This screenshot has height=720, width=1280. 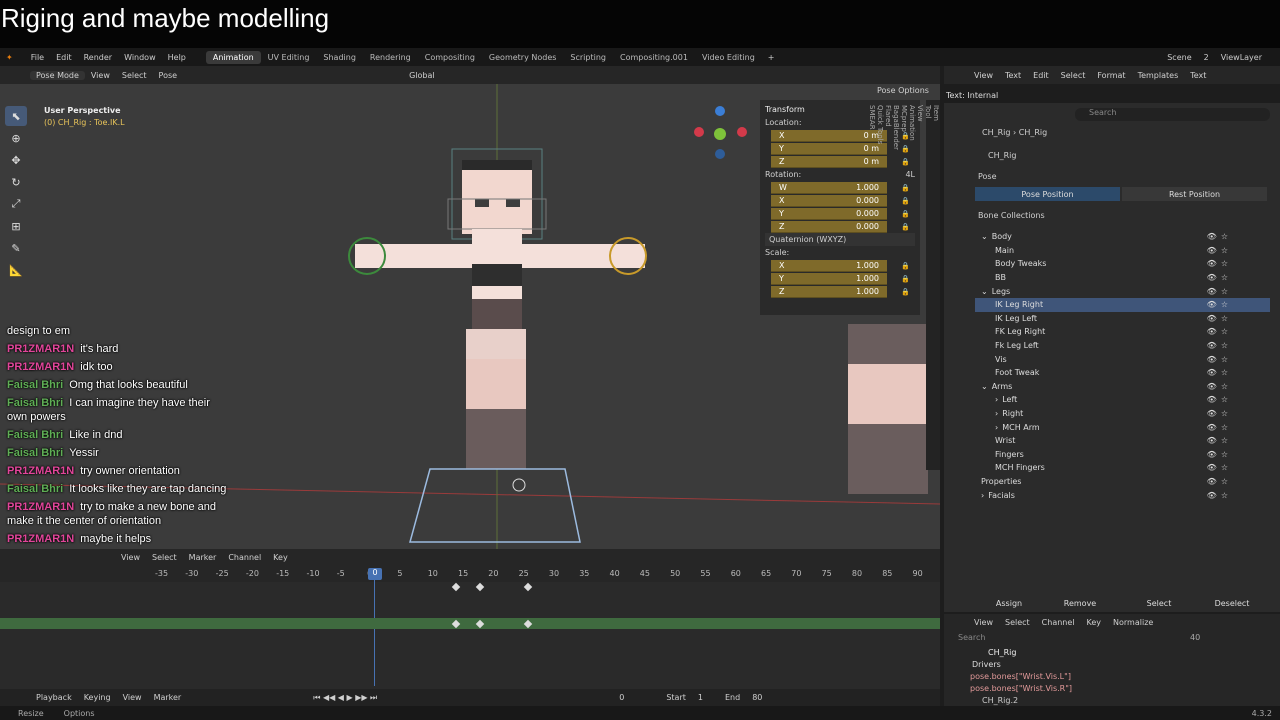 What do you see at coordinates (1122, 319) in the screenshot?
I see `bone-collection-item: IK Leg Left 👁☆` at bounding box center [1122, 319].